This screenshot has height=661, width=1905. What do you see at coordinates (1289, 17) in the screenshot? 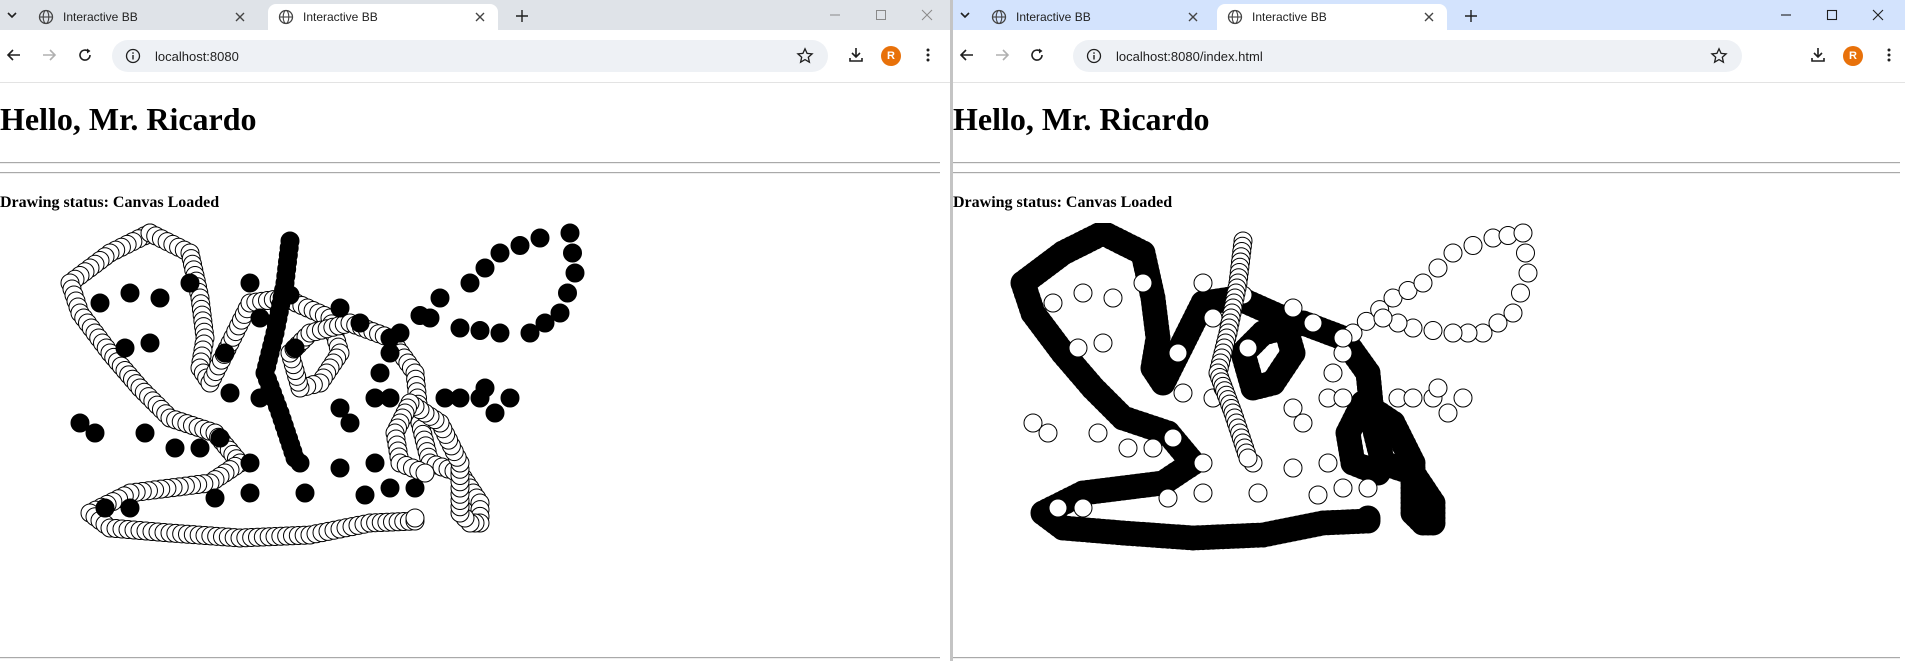
I see `tab-title: Interactive BB` at bounding box center [1289, 17].